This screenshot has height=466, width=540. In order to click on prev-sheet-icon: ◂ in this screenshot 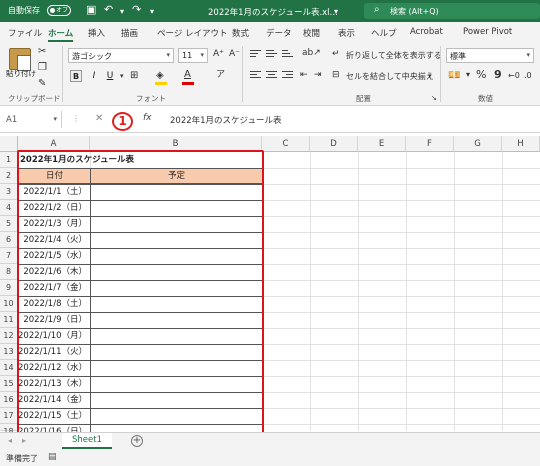, I will do `click(10, 440)`.